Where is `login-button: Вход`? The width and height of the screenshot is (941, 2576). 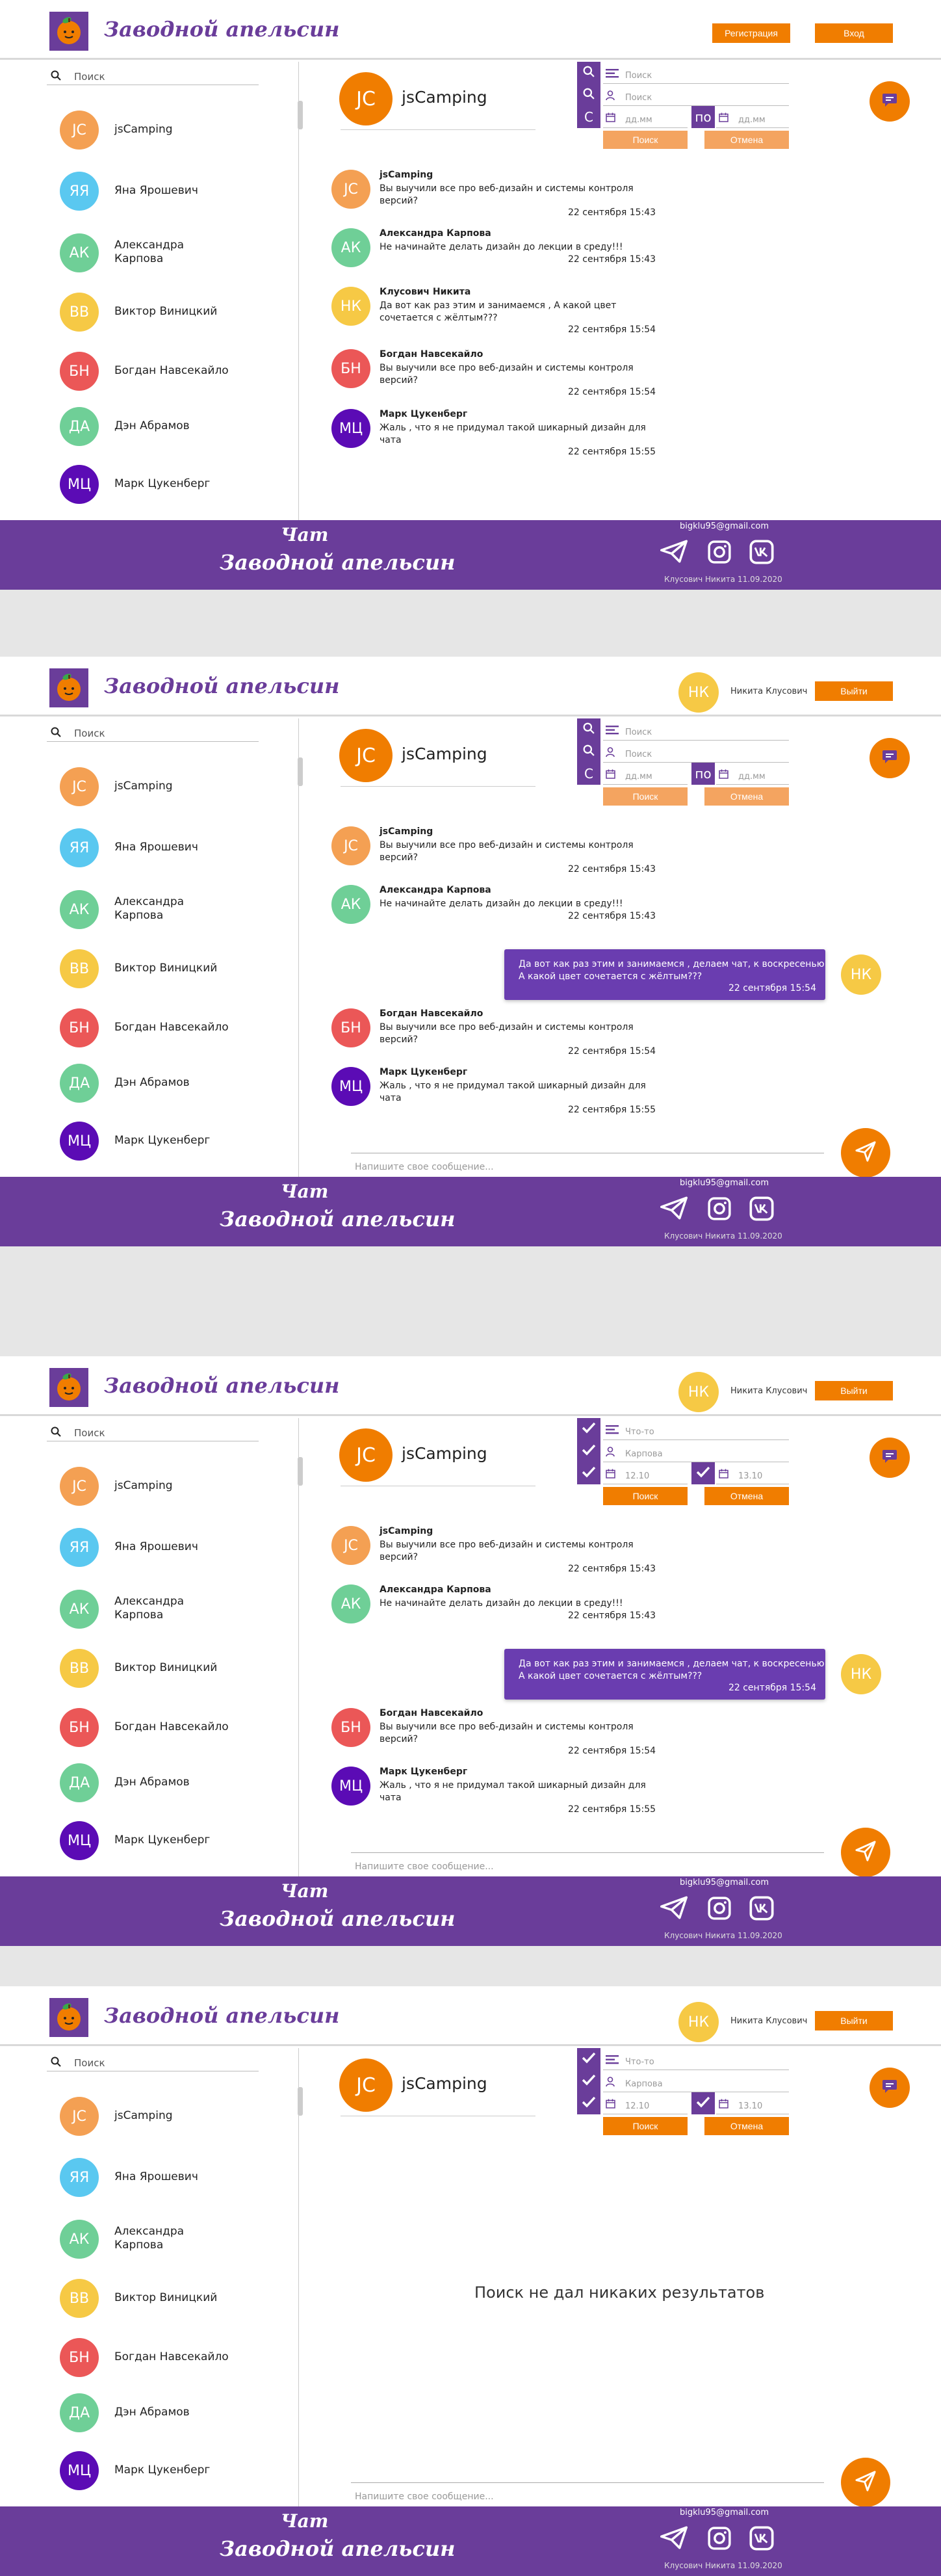 login-button: Вход is located at coordinates (854, 33).